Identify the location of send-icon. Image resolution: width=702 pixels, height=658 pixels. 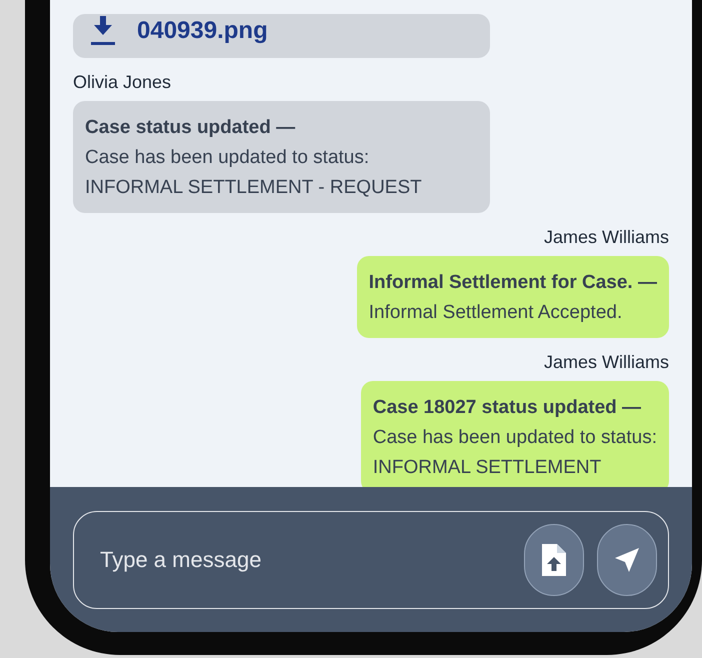
(627, 560).